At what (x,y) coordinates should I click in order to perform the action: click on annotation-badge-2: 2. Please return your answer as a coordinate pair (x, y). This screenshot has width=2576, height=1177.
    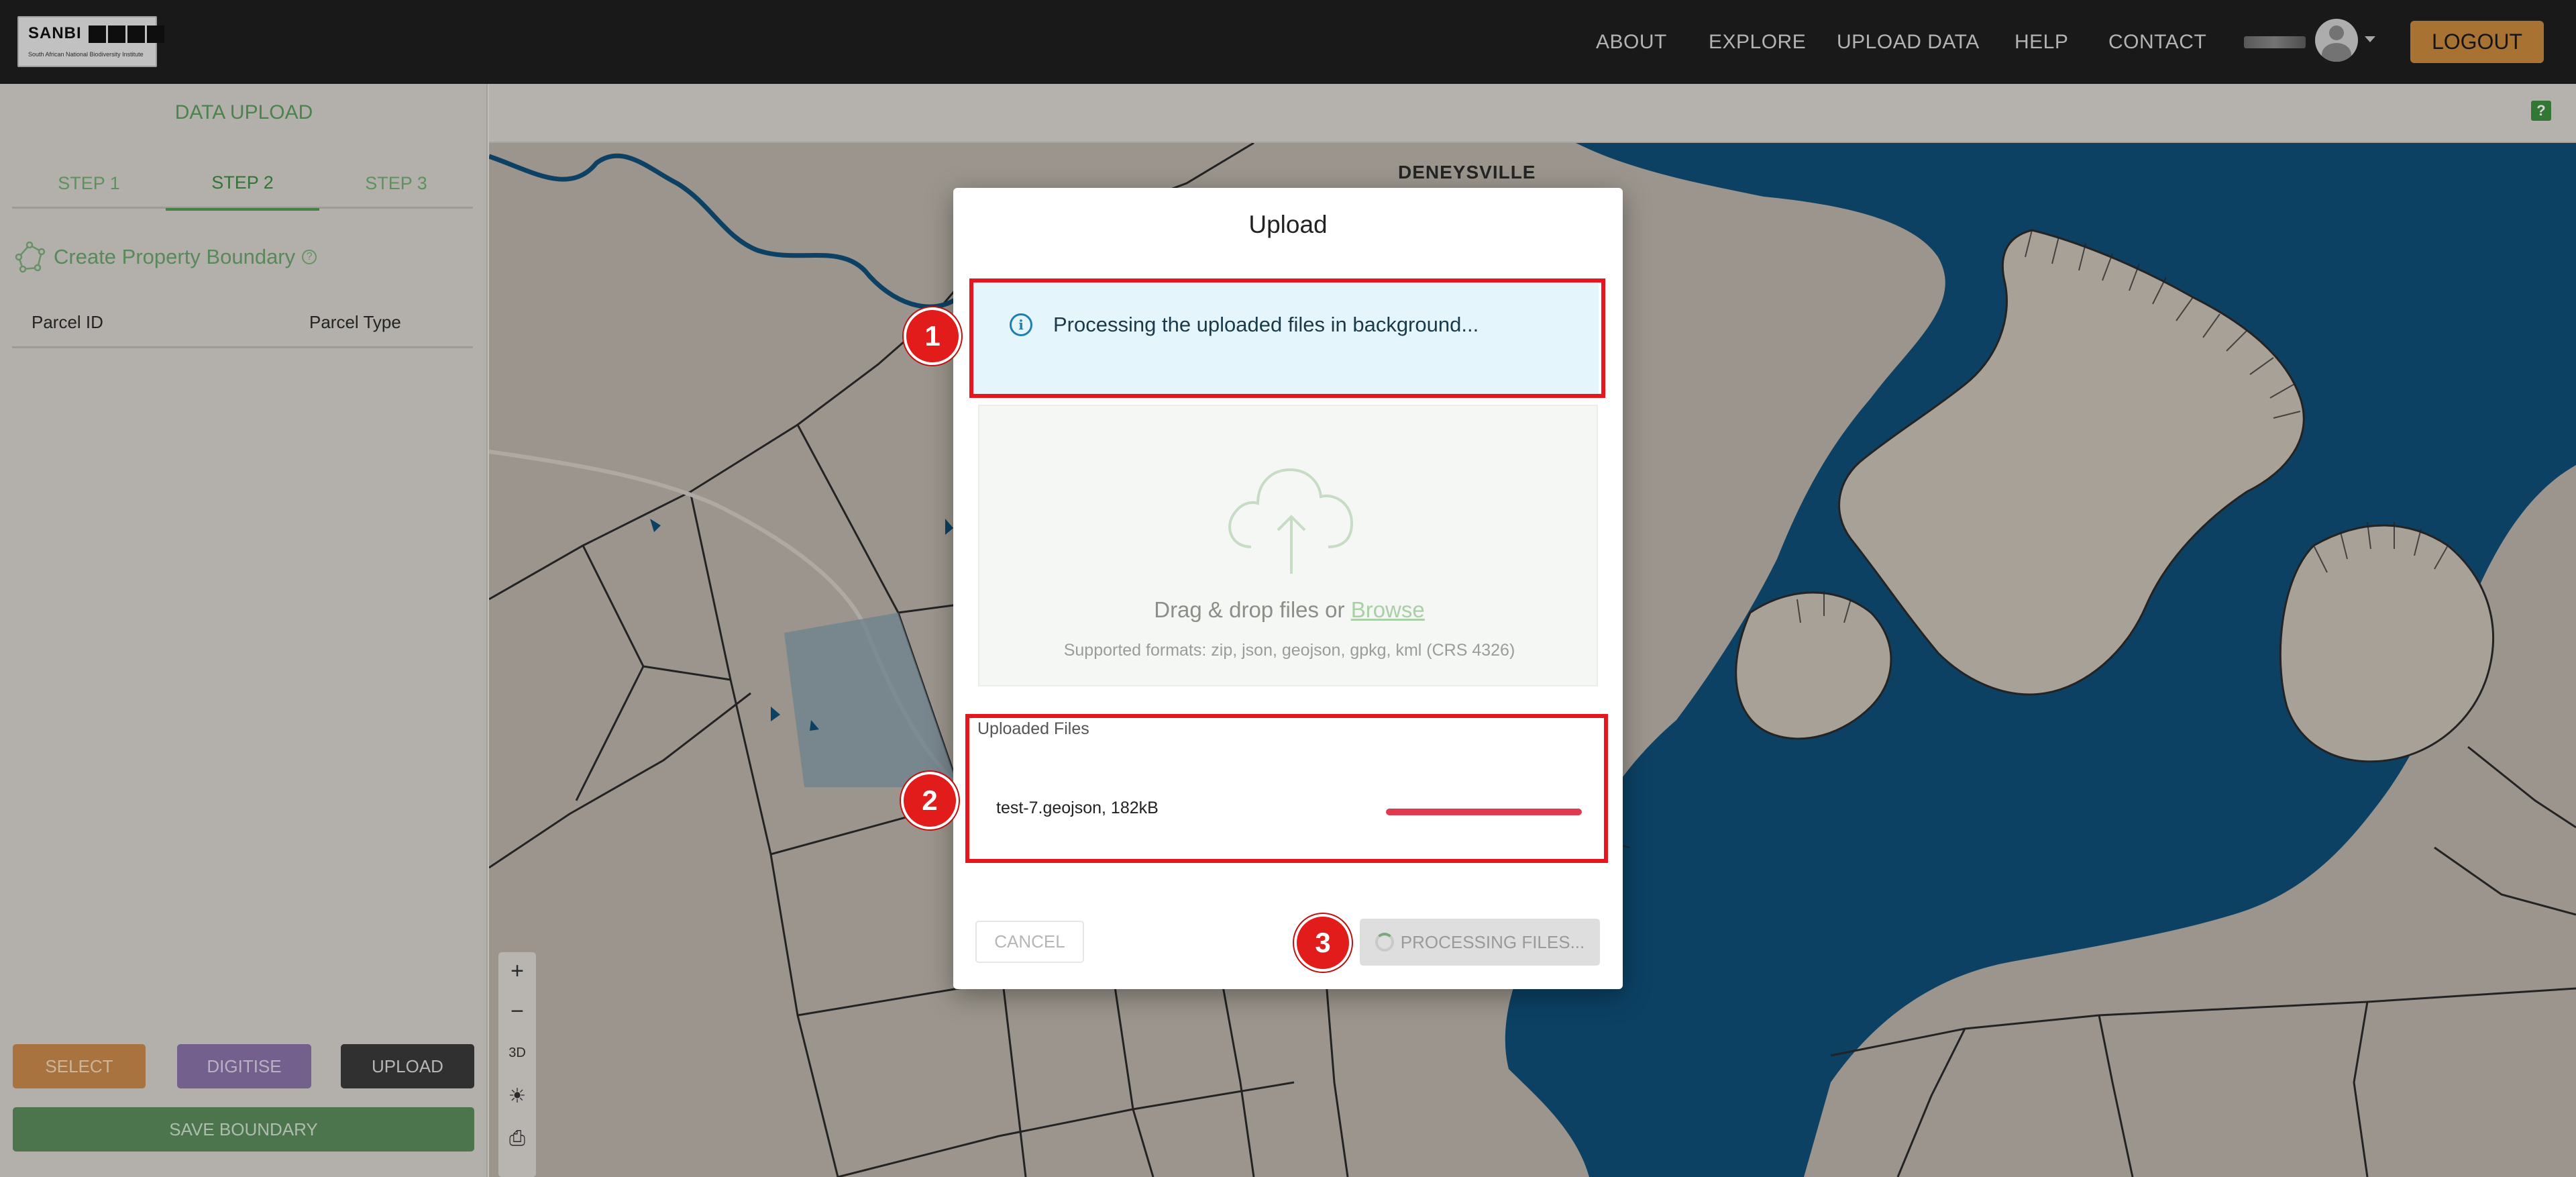
    Looking at the image, I should click on (930, 800).